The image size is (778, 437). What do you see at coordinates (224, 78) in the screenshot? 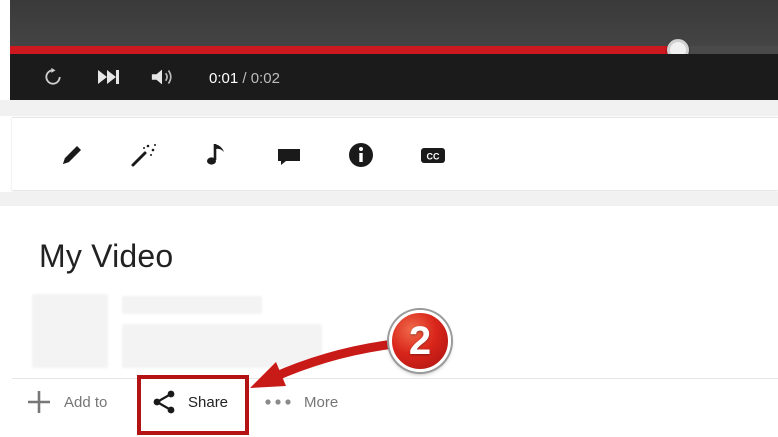
I see `current-time: 0:01` at bounding box center [224, 78].